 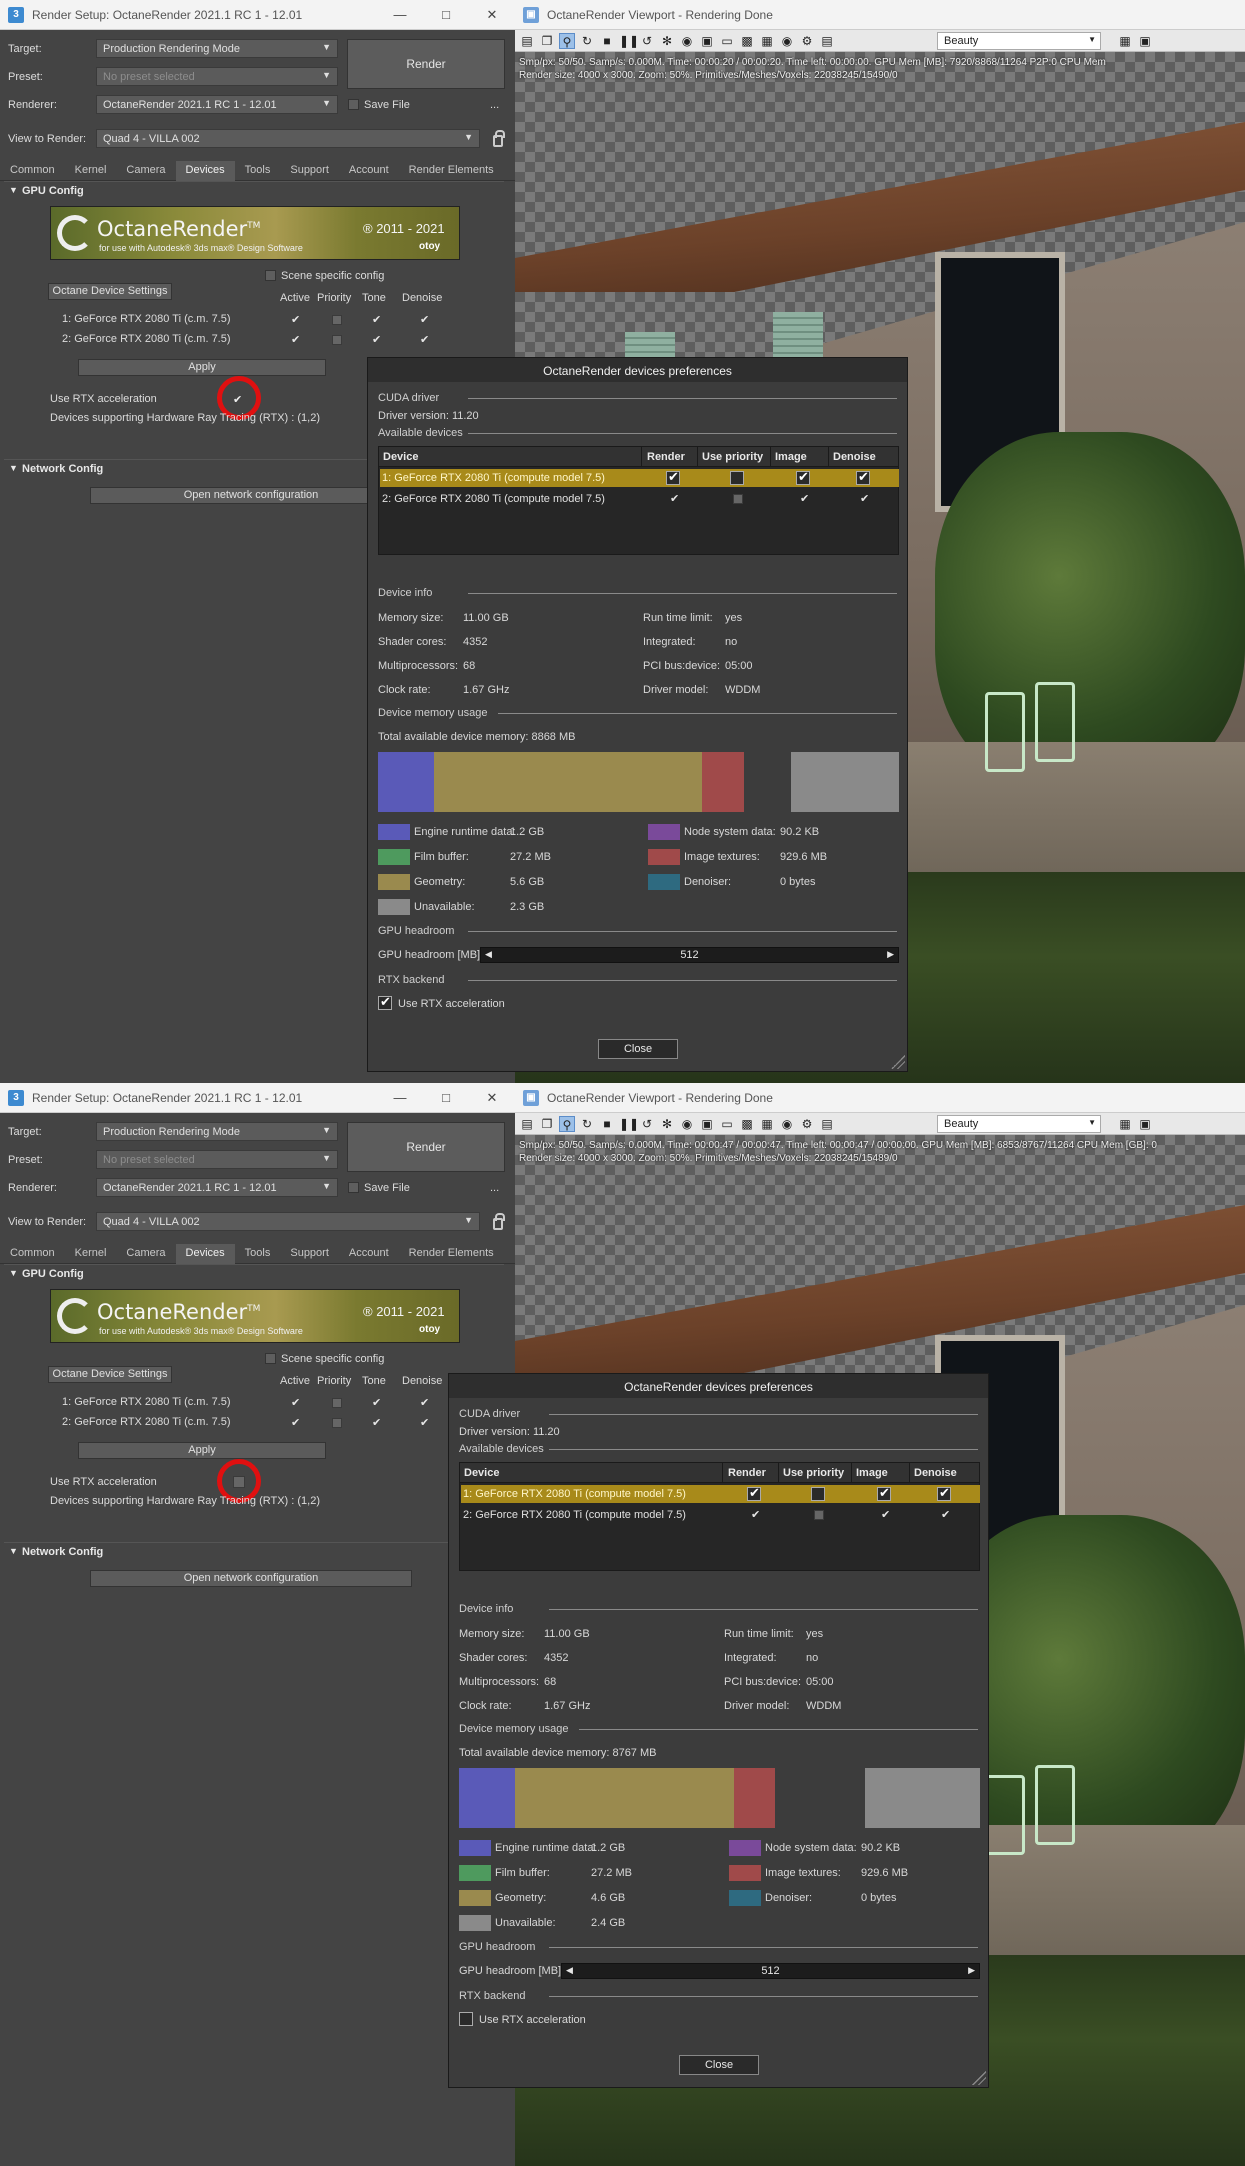 What do you see at coordinates (667, 41) in the screenshot?
I see `focus-icon: ✻` at bounding box center [667, 41].